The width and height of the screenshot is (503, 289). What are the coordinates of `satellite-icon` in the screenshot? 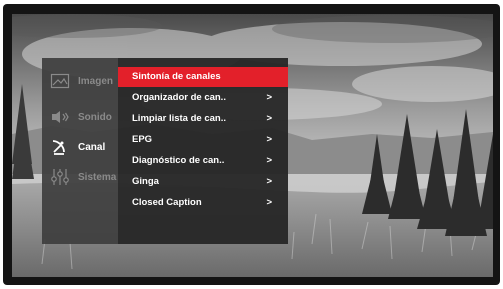 It's located at (58, 147).